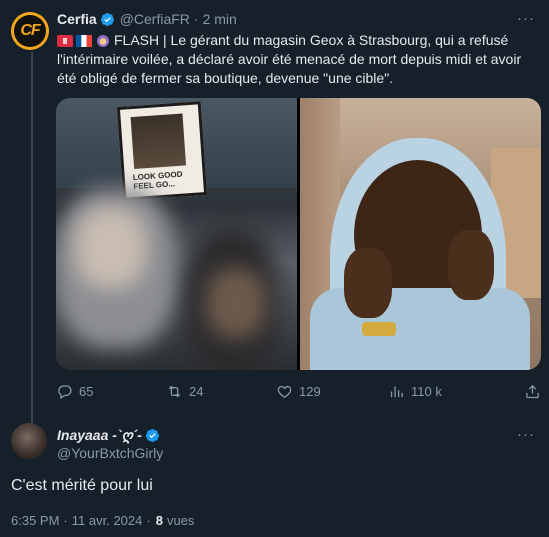 The width and height of the screenshot is (549, 537). What do you see at coordinates (221, 391) in the screenshot?
I see `retweet-button: 24` at bounding box center [221, 391].